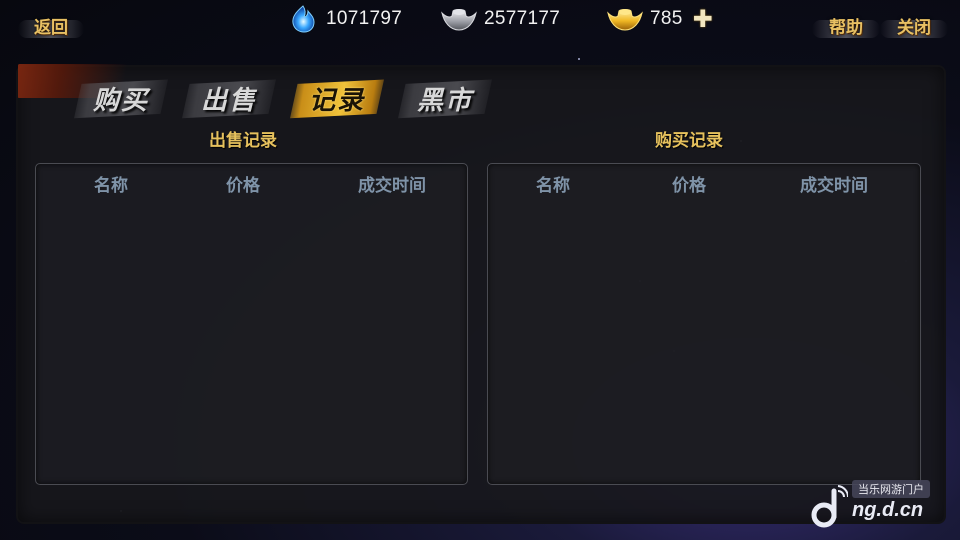 This screenshot has width=960, height=540. Describe the element at coordinates (703, 19) in the screenshot. I see `plus-icon: ✚` at that location.